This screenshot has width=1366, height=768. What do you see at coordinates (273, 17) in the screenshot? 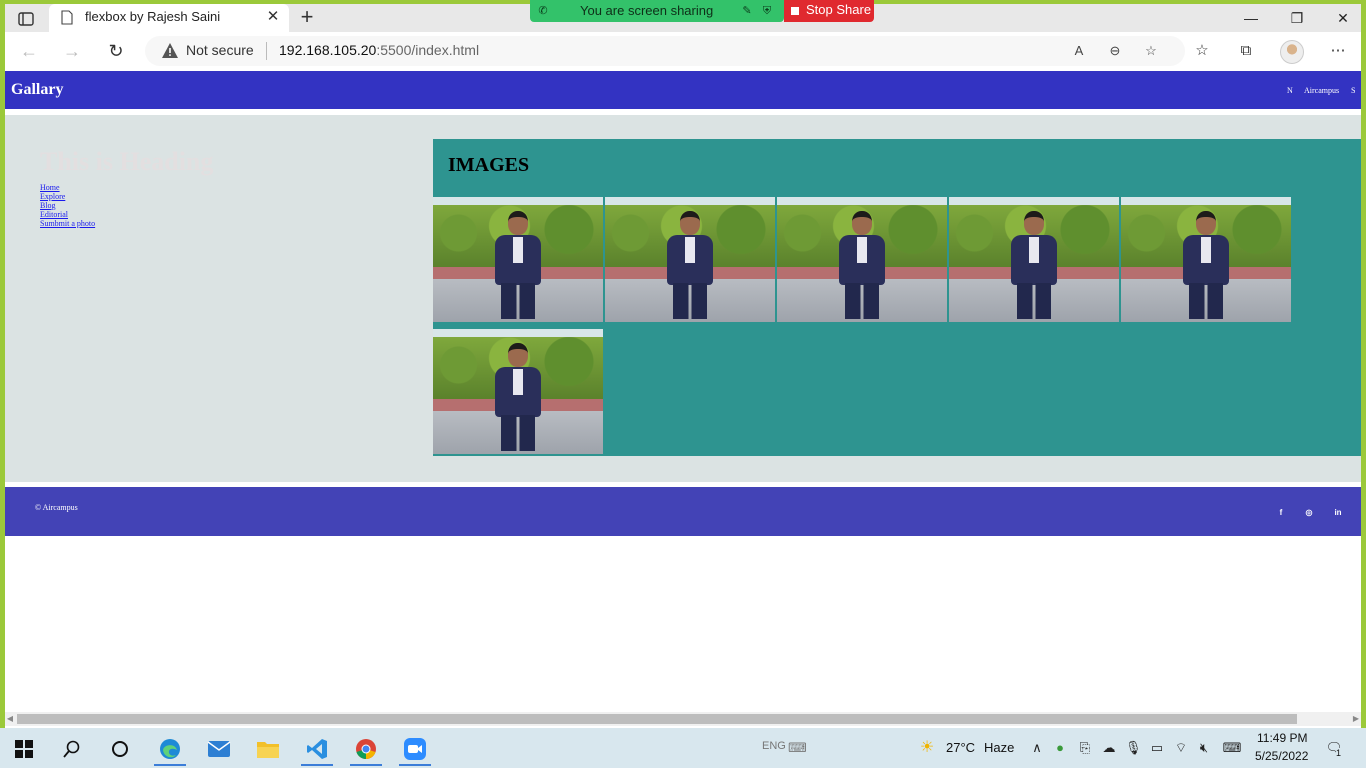
I see `close-tab-icon: ✕` at bounding box center [273, 17].